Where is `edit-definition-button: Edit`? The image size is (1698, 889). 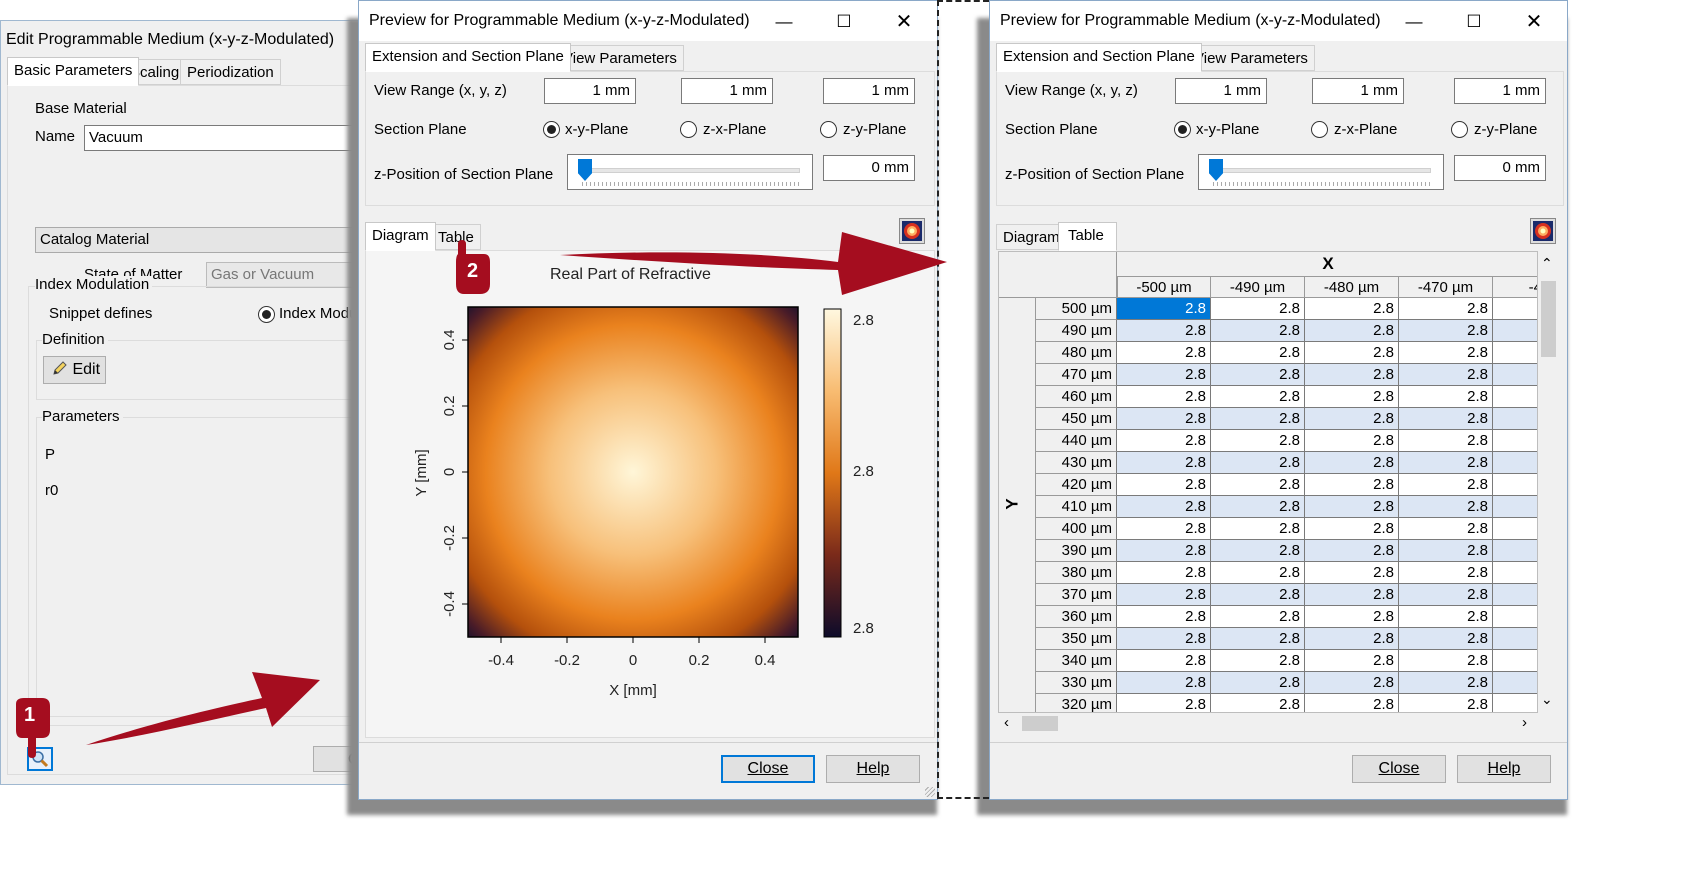
edit-definition-button: Edit is located at coordinates (74, 370).